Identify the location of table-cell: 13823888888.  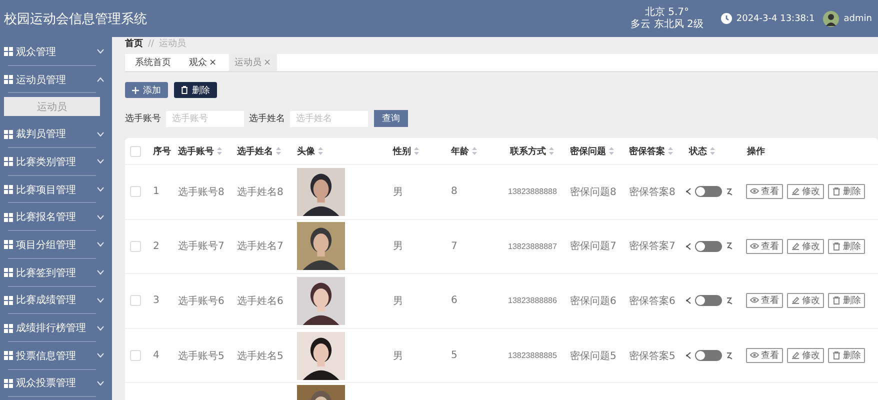
(532, 191).